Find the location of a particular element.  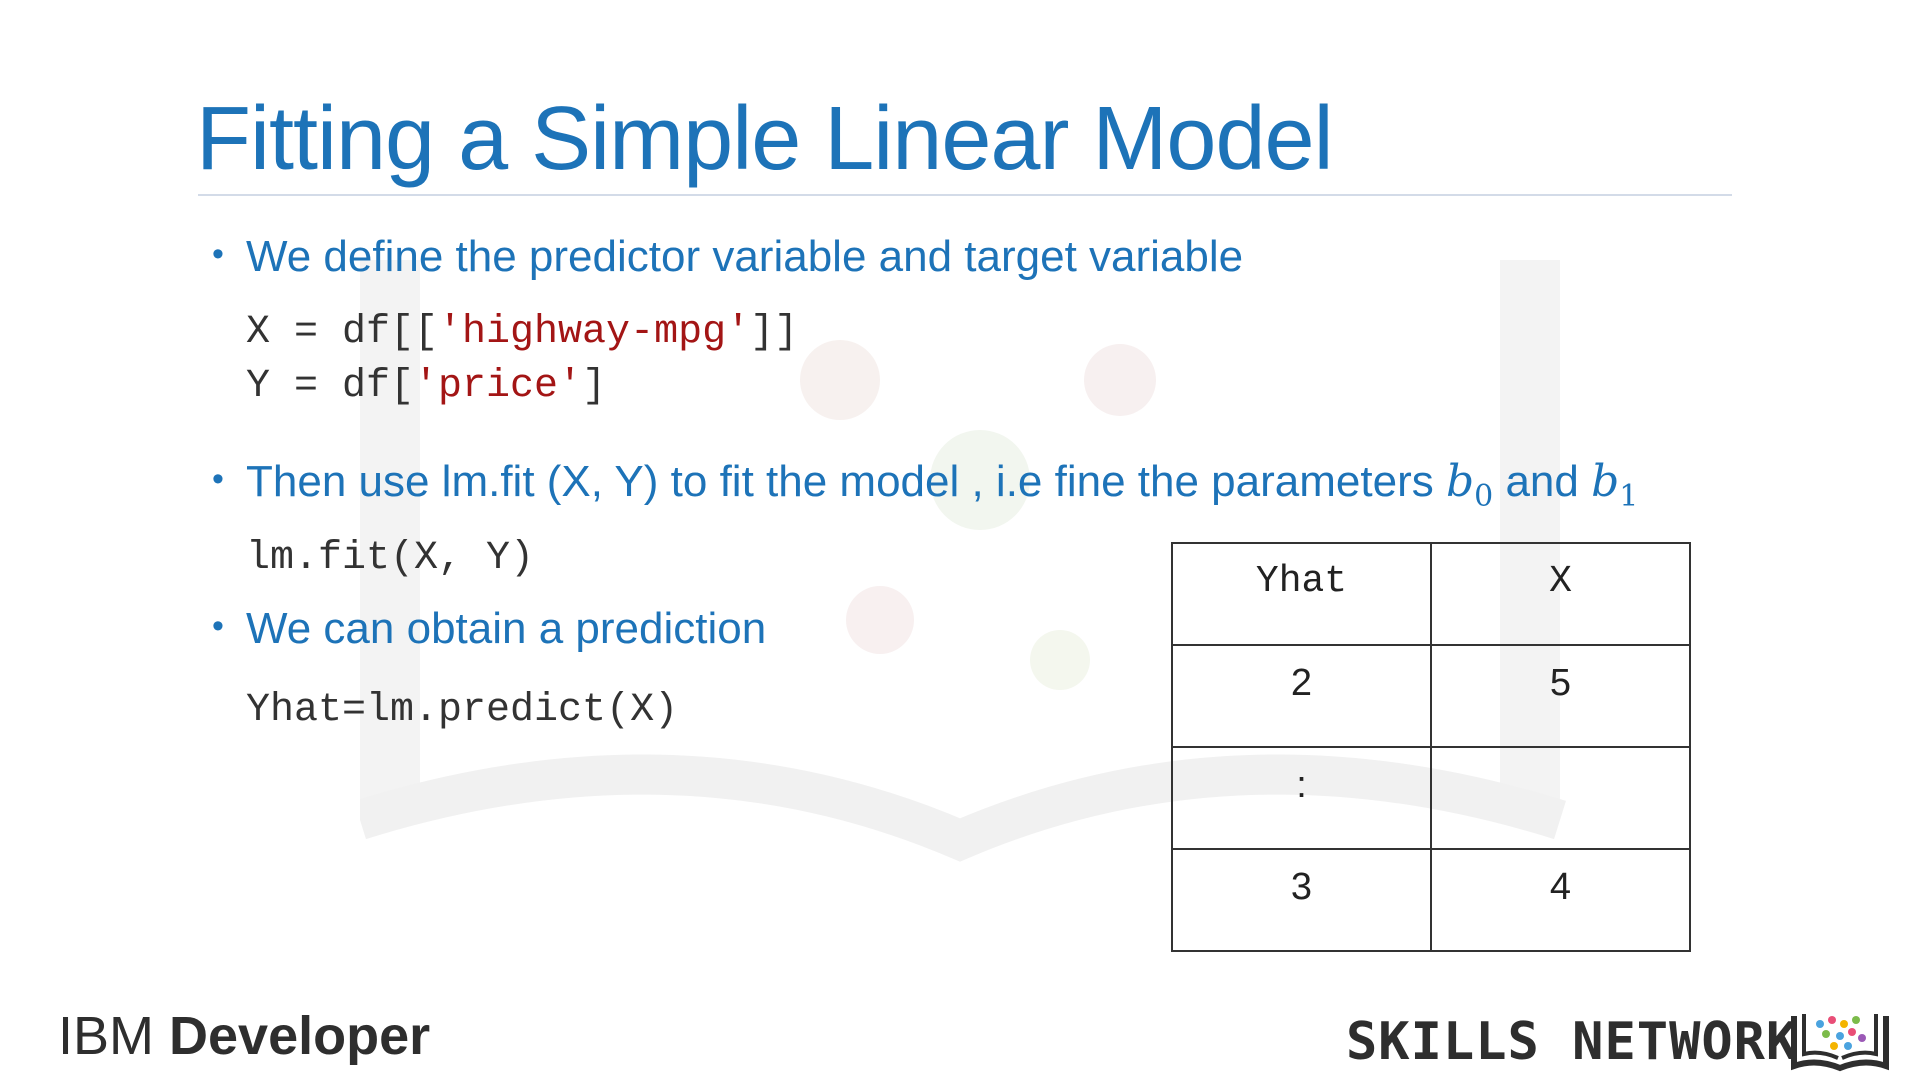

code-text: X = df[[ is located at coordinates (342, 332).